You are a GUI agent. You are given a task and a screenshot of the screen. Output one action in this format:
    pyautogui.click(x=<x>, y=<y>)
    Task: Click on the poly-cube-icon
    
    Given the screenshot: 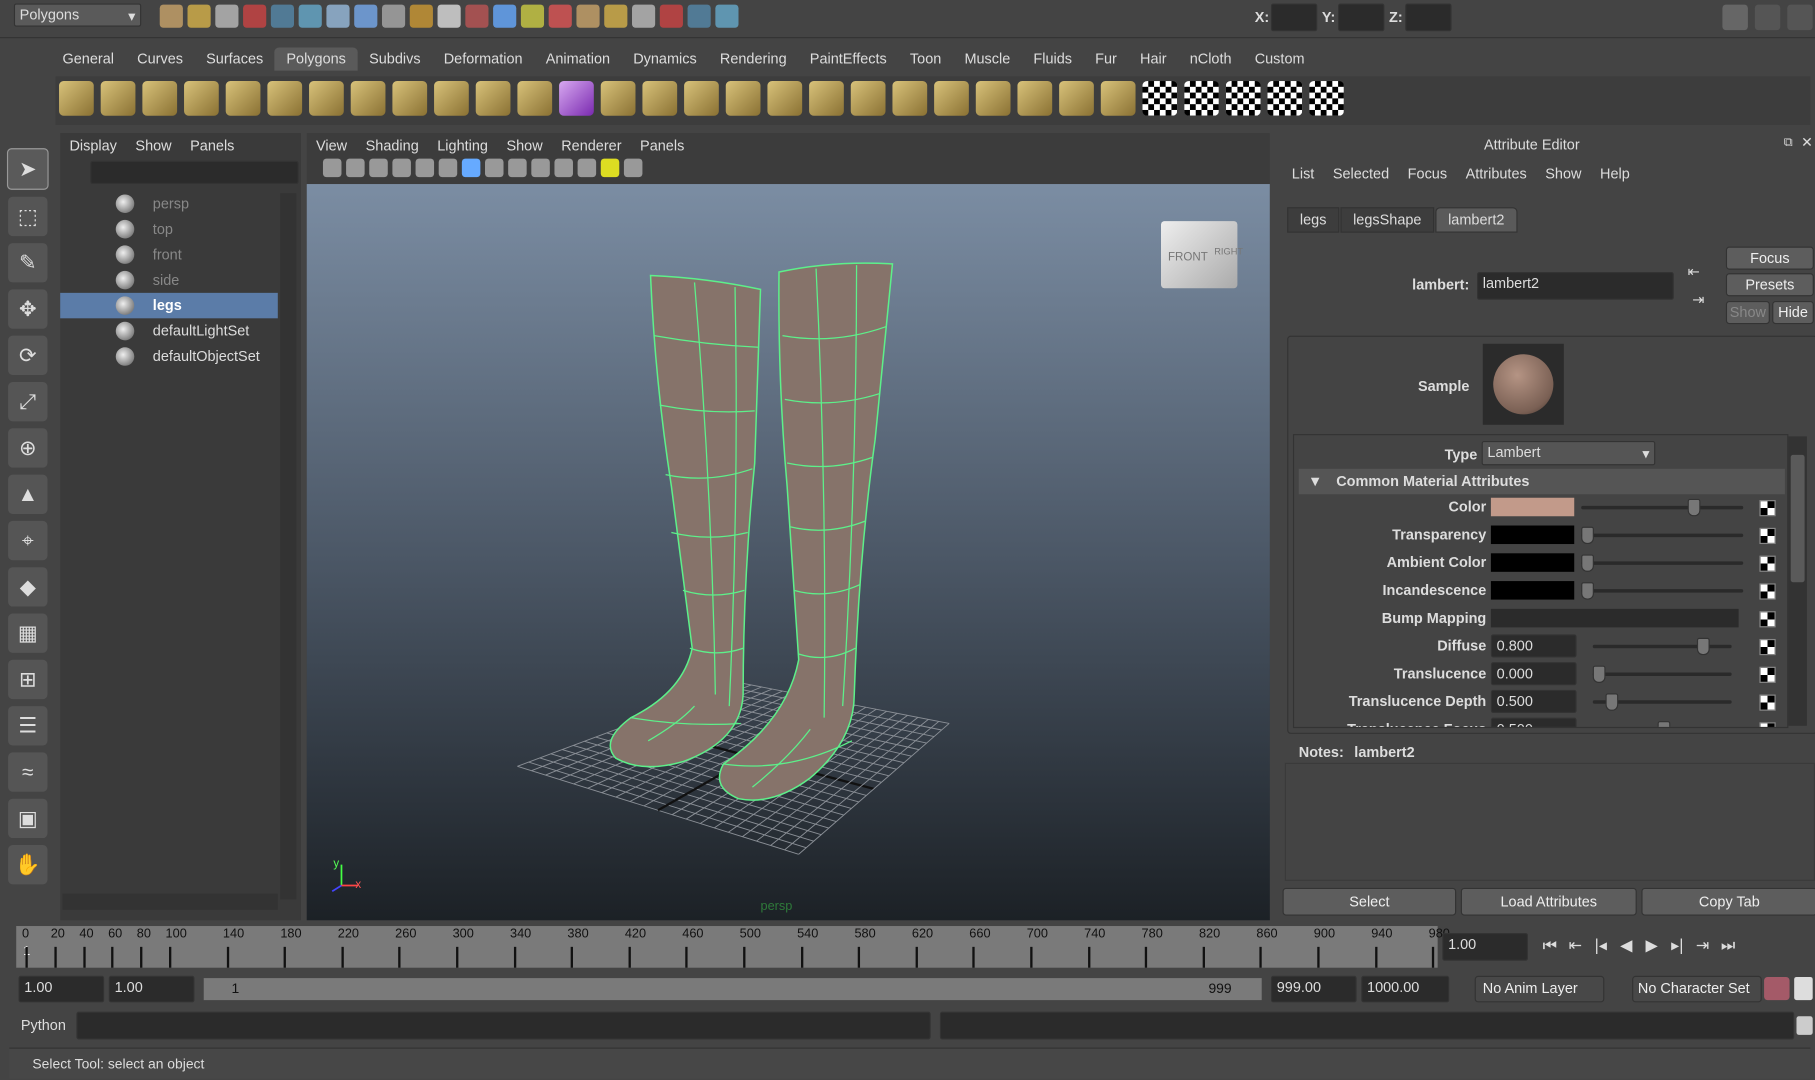 What is the action you would take?
    pyautogui.click(x=118, y=98)
    